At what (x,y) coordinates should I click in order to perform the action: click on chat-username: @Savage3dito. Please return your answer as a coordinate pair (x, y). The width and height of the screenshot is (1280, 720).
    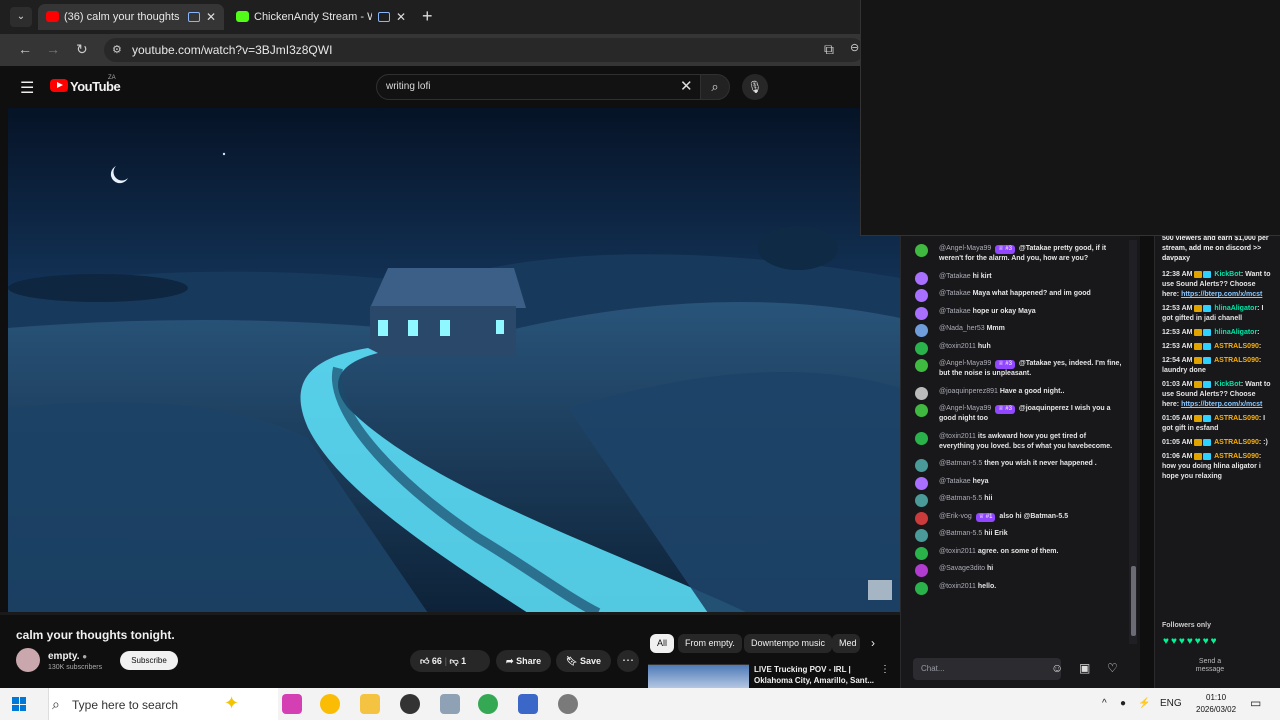
    Looking at the image, I should click on (962, 568).